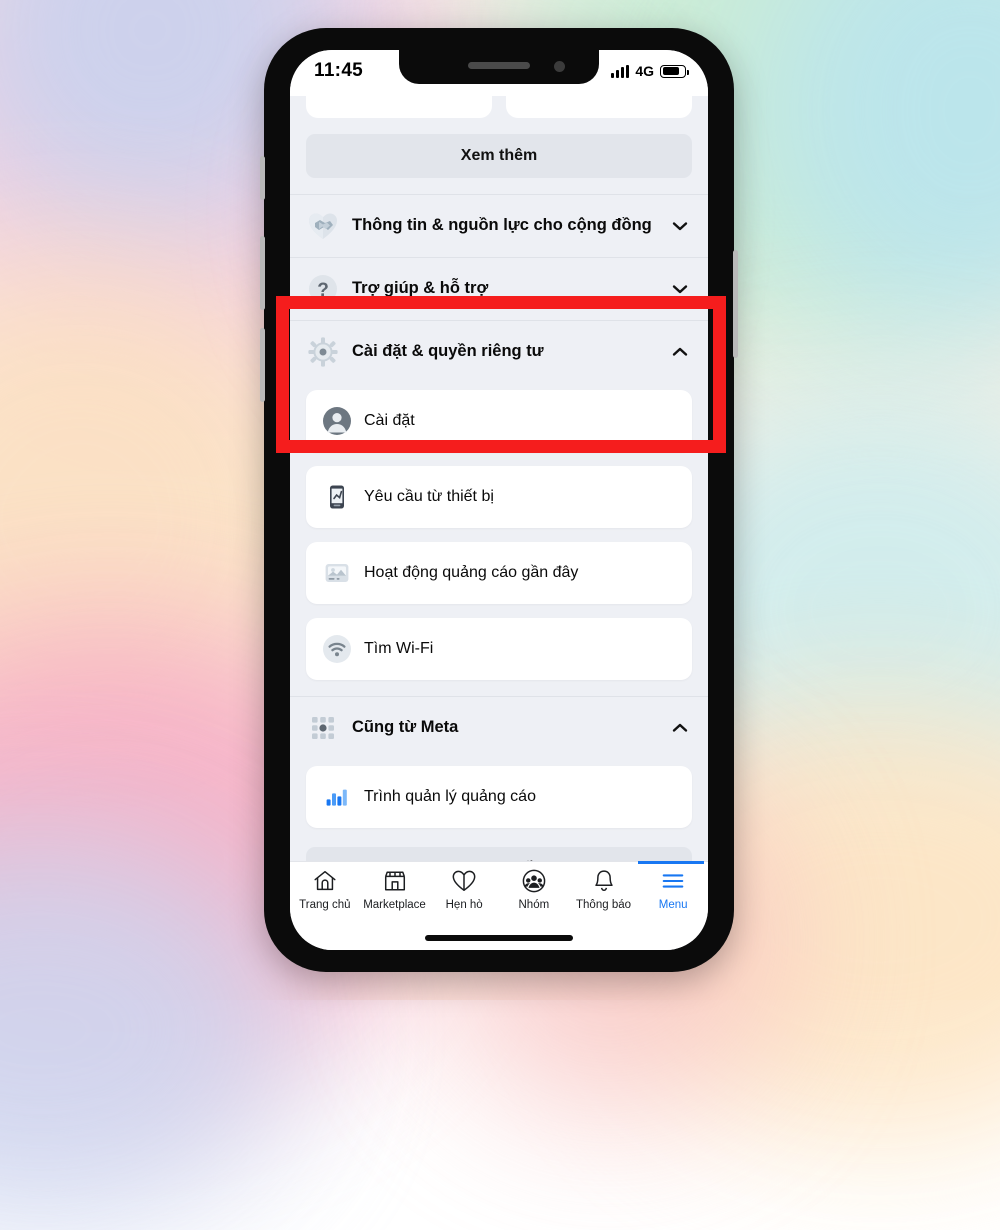 This screenshot has width=1000, height=1230. I want to click on nav-tab-label: Thông báo, so click(604, 905).